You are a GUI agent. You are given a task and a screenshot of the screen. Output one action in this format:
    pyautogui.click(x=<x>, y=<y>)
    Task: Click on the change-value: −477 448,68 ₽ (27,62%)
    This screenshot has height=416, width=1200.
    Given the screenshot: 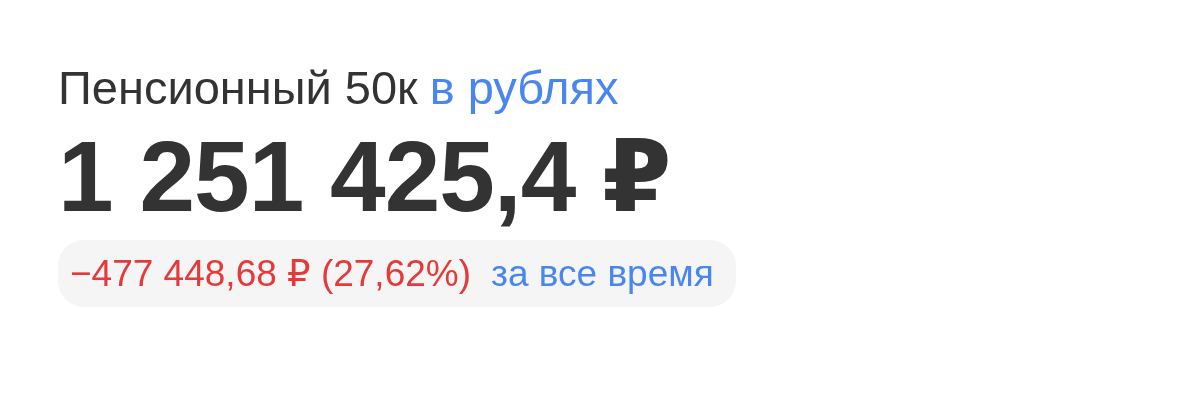 What is the action you would take?
    pyautogui.click(x=271, y=273)
    